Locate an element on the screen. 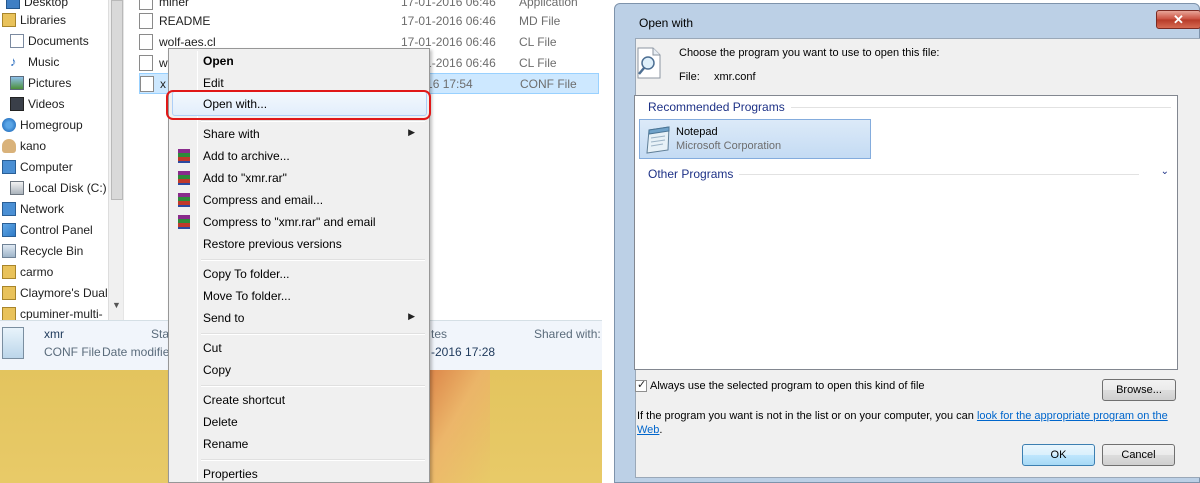 This screenshot has width=1200, height=483. nav-item-kano: kano is located at coordinates (24, 145).